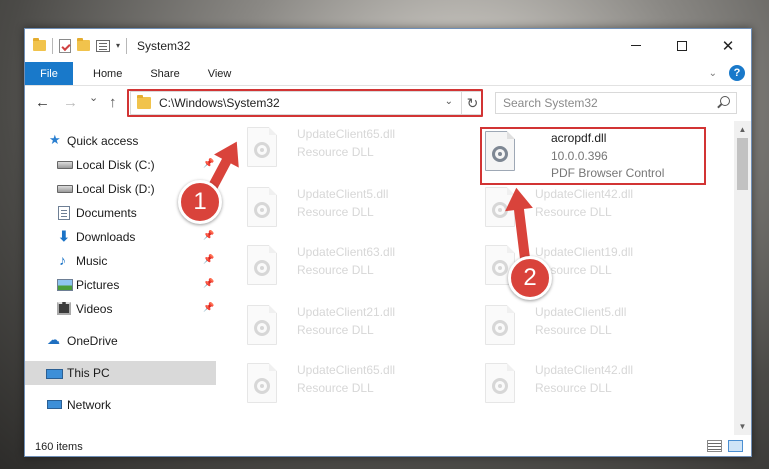 This screenshot has width=769, height=469. Describe the element at coordinates (120, 261) in the screenshot. I see `sidebar-item-music: ♪ Music 📌` at that location.